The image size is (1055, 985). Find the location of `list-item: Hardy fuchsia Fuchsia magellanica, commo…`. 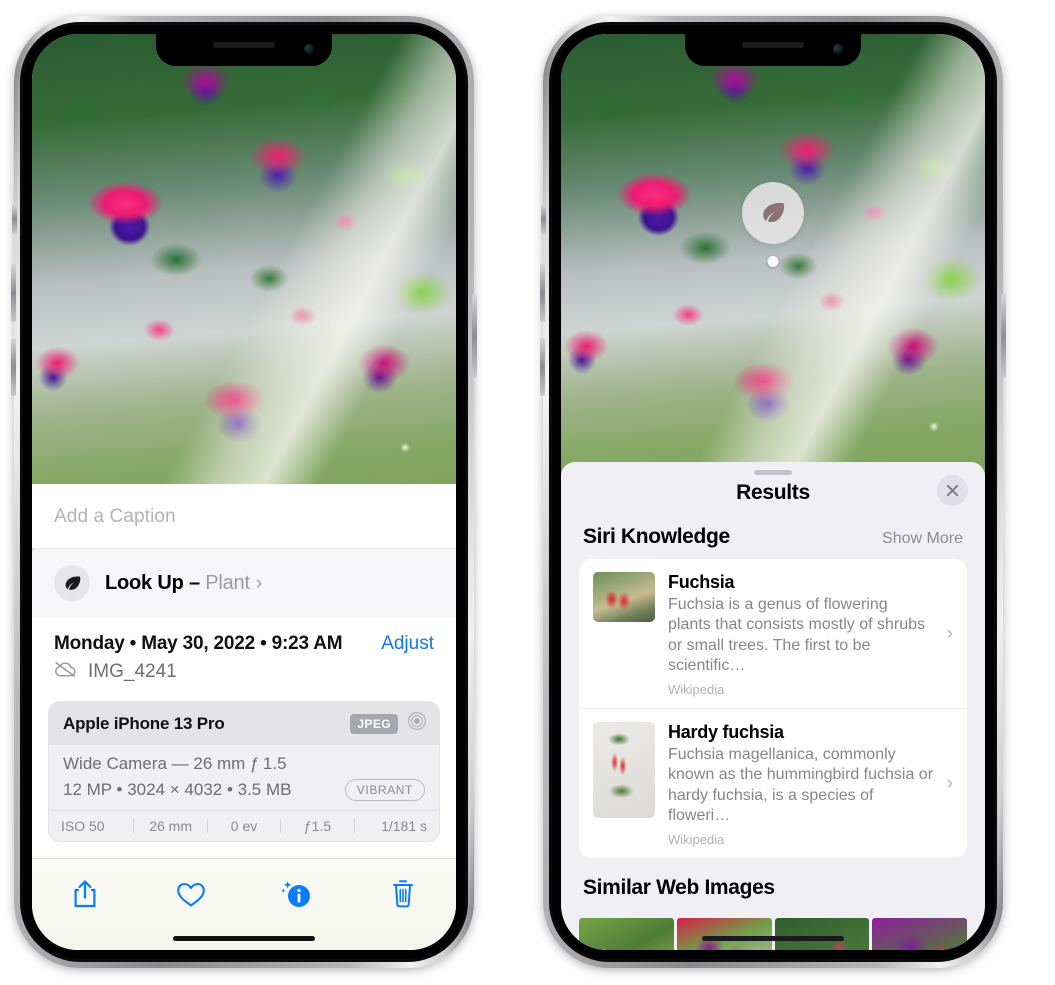

list-item: Hardy fuchsia Fuchsia magellanica, commo… is located at coordinates (773, 782).